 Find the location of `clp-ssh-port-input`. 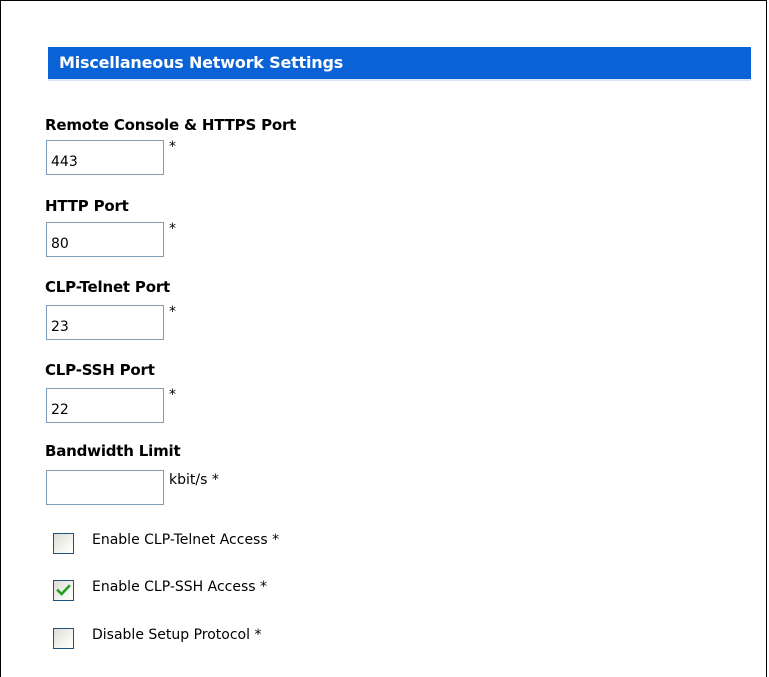

clp-ssh-port-input is located at coordinates (105, 405).